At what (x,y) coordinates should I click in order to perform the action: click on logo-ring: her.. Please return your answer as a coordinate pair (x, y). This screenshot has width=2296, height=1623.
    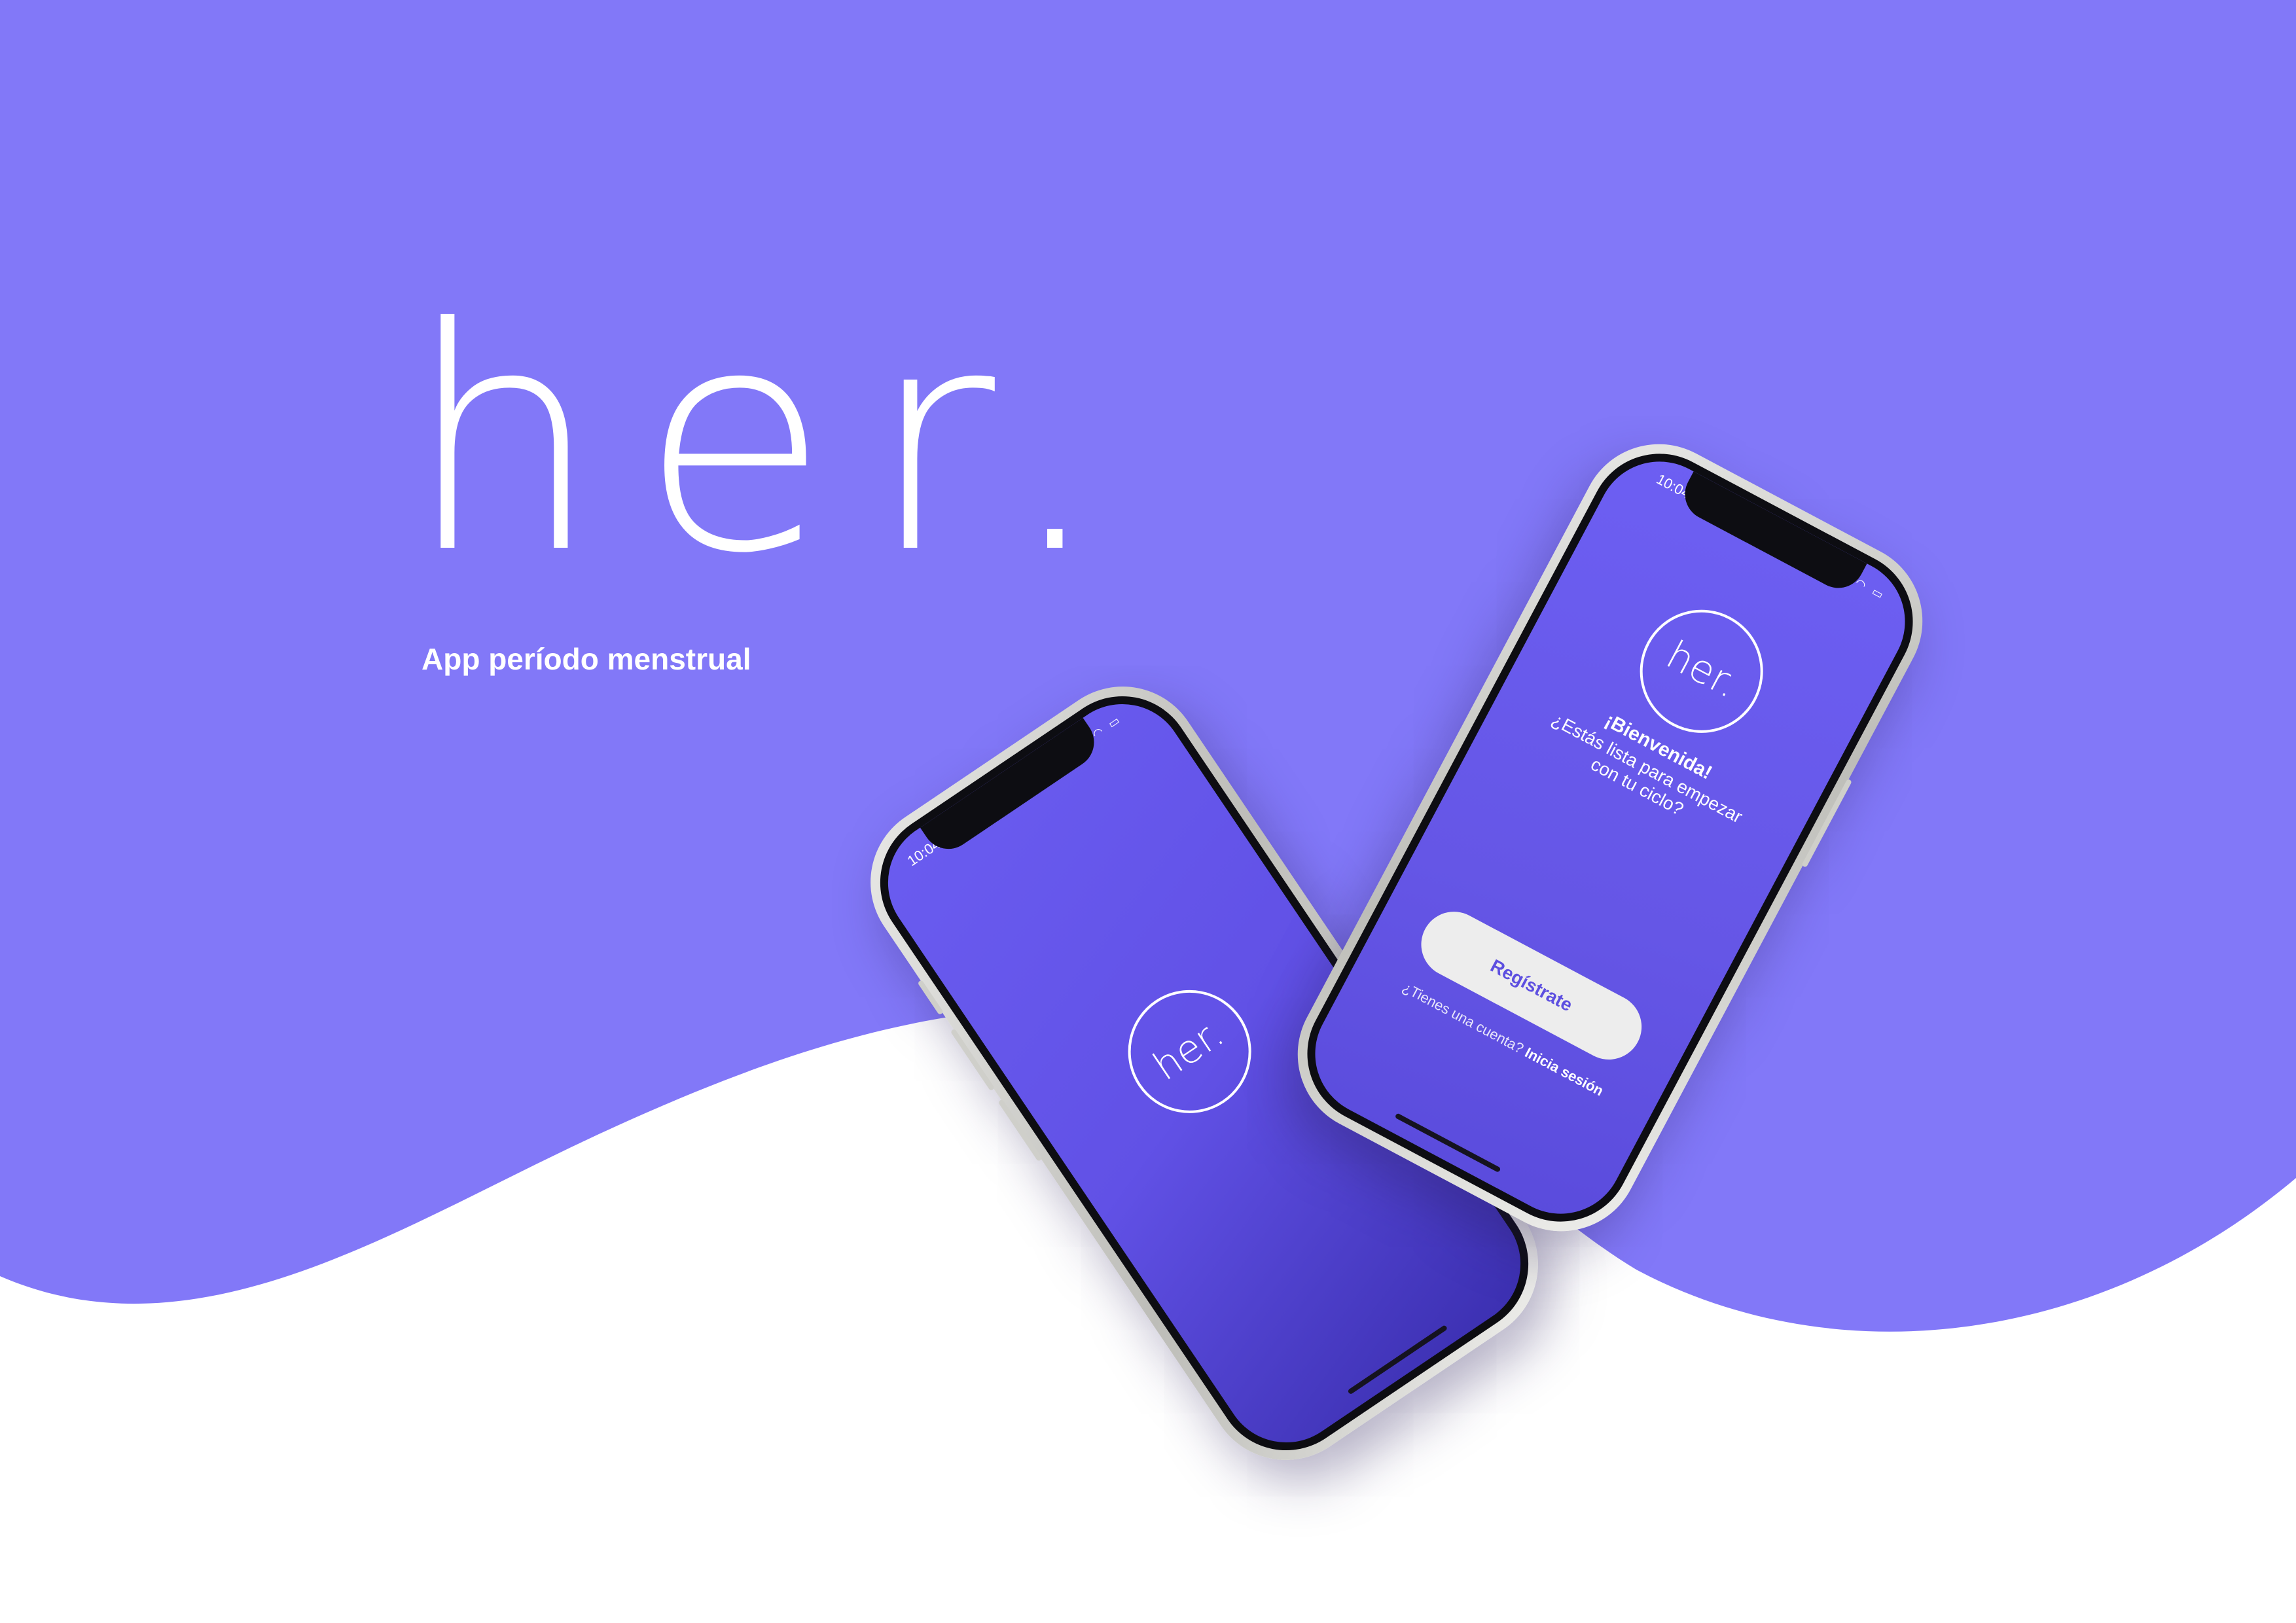
    Looking at the image, I should click on (1190, 1051).